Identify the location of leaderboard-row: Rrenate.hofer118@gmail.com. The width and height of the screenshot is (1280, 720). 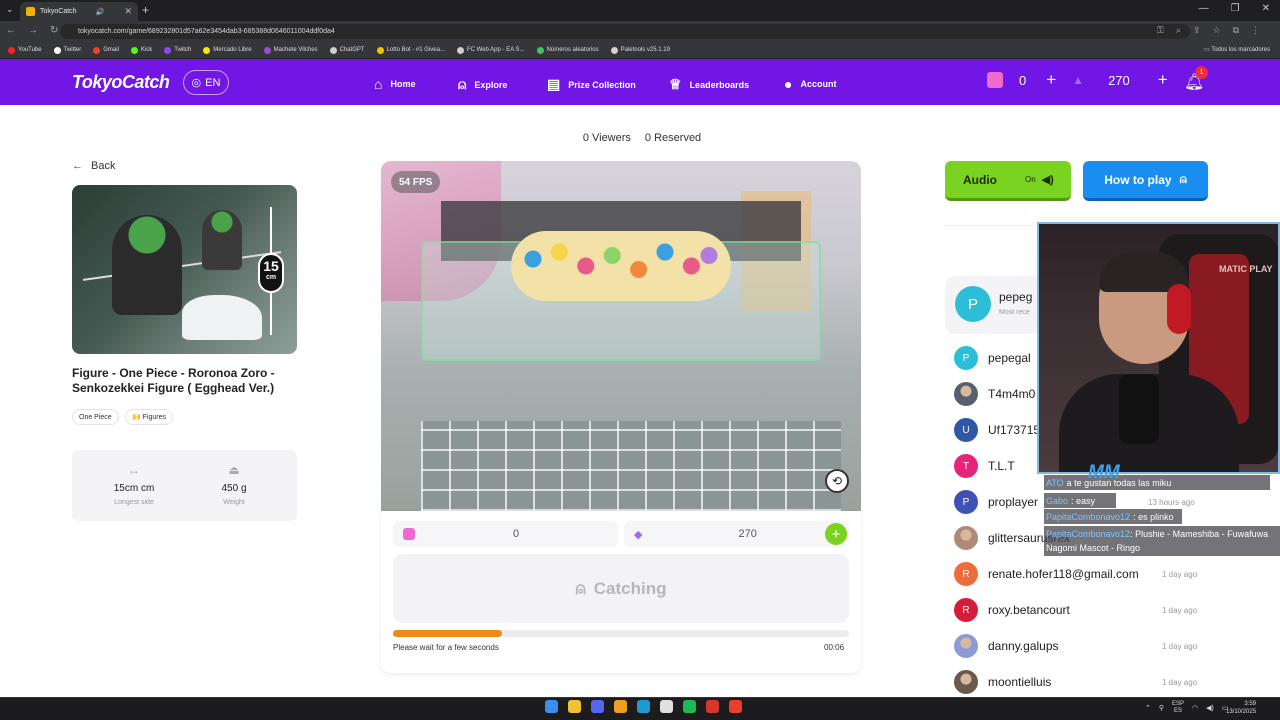
(1046, 574).